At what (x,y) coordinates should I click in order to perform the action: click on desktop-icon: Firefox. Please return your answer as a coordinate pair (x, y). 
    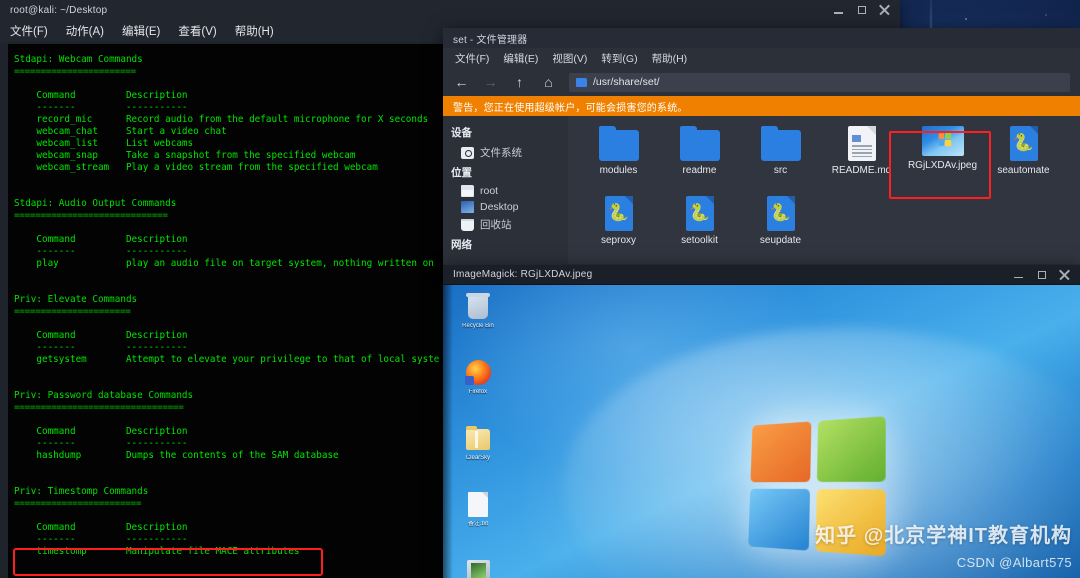
    Looking at the image, I should click on (478, 388).